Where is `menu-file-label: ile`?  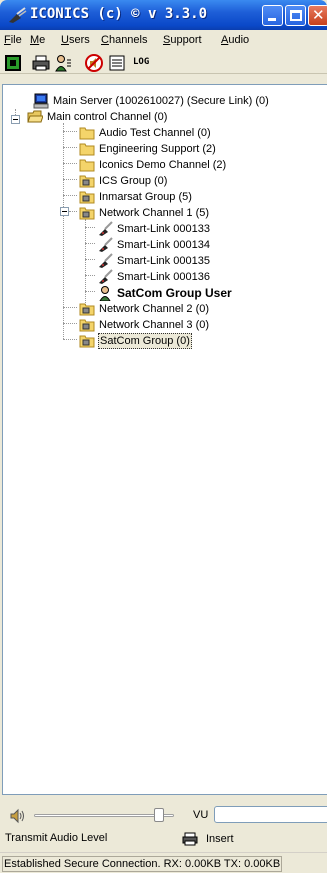
menu-file-label: ile is located at coordinates (16, 40).